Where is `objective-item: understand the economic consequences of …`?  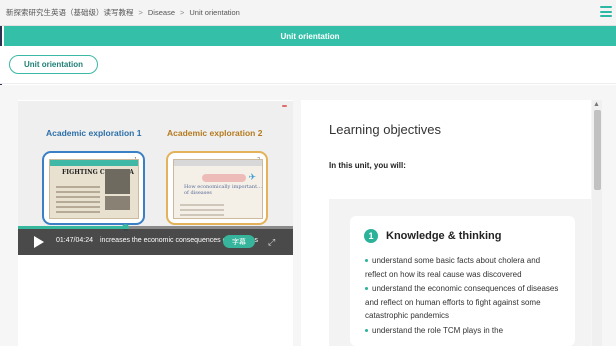 objective-item: understand the economic consequences of … is located at coordinates (462, 302).